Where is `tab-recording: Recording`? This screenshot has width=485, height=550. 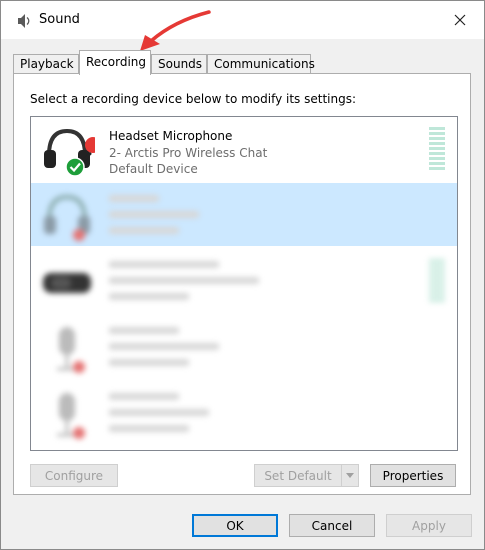
tab-recording: Recording is located at coordinates (115, 62).